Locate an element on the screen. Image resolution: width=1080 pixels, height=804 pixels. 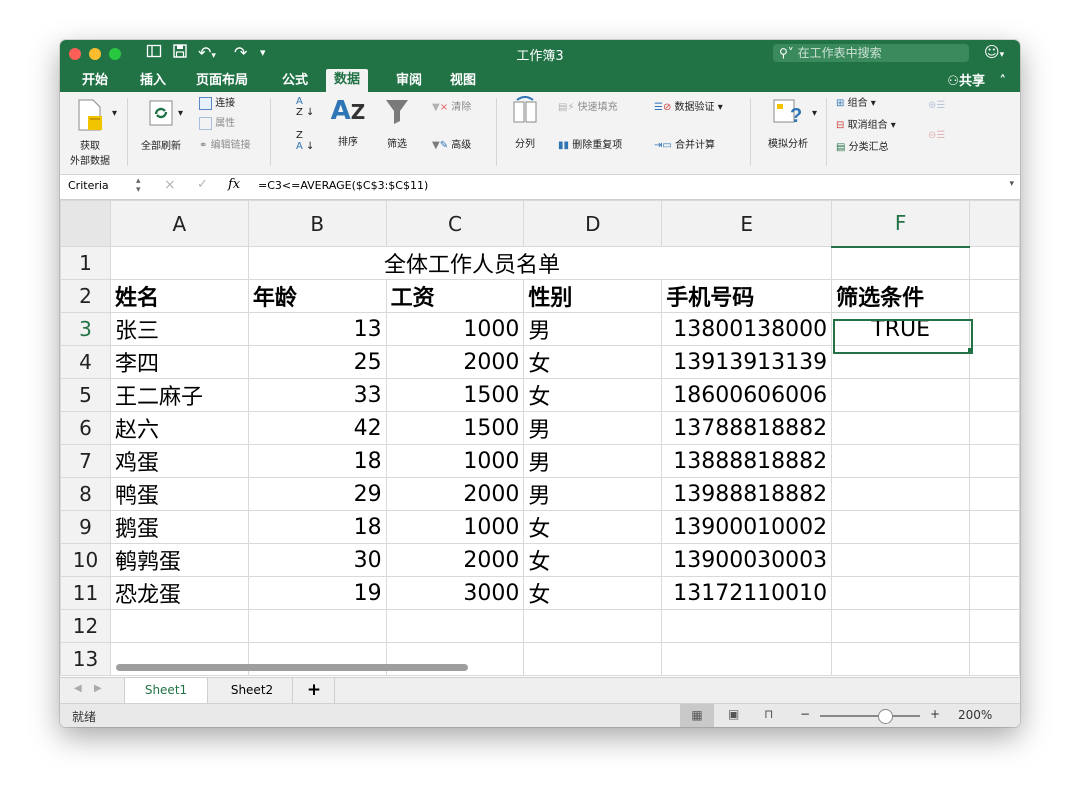
remove-duplicates-button: ▮▮ 删除重复项 is located at coordinates (590, 143).